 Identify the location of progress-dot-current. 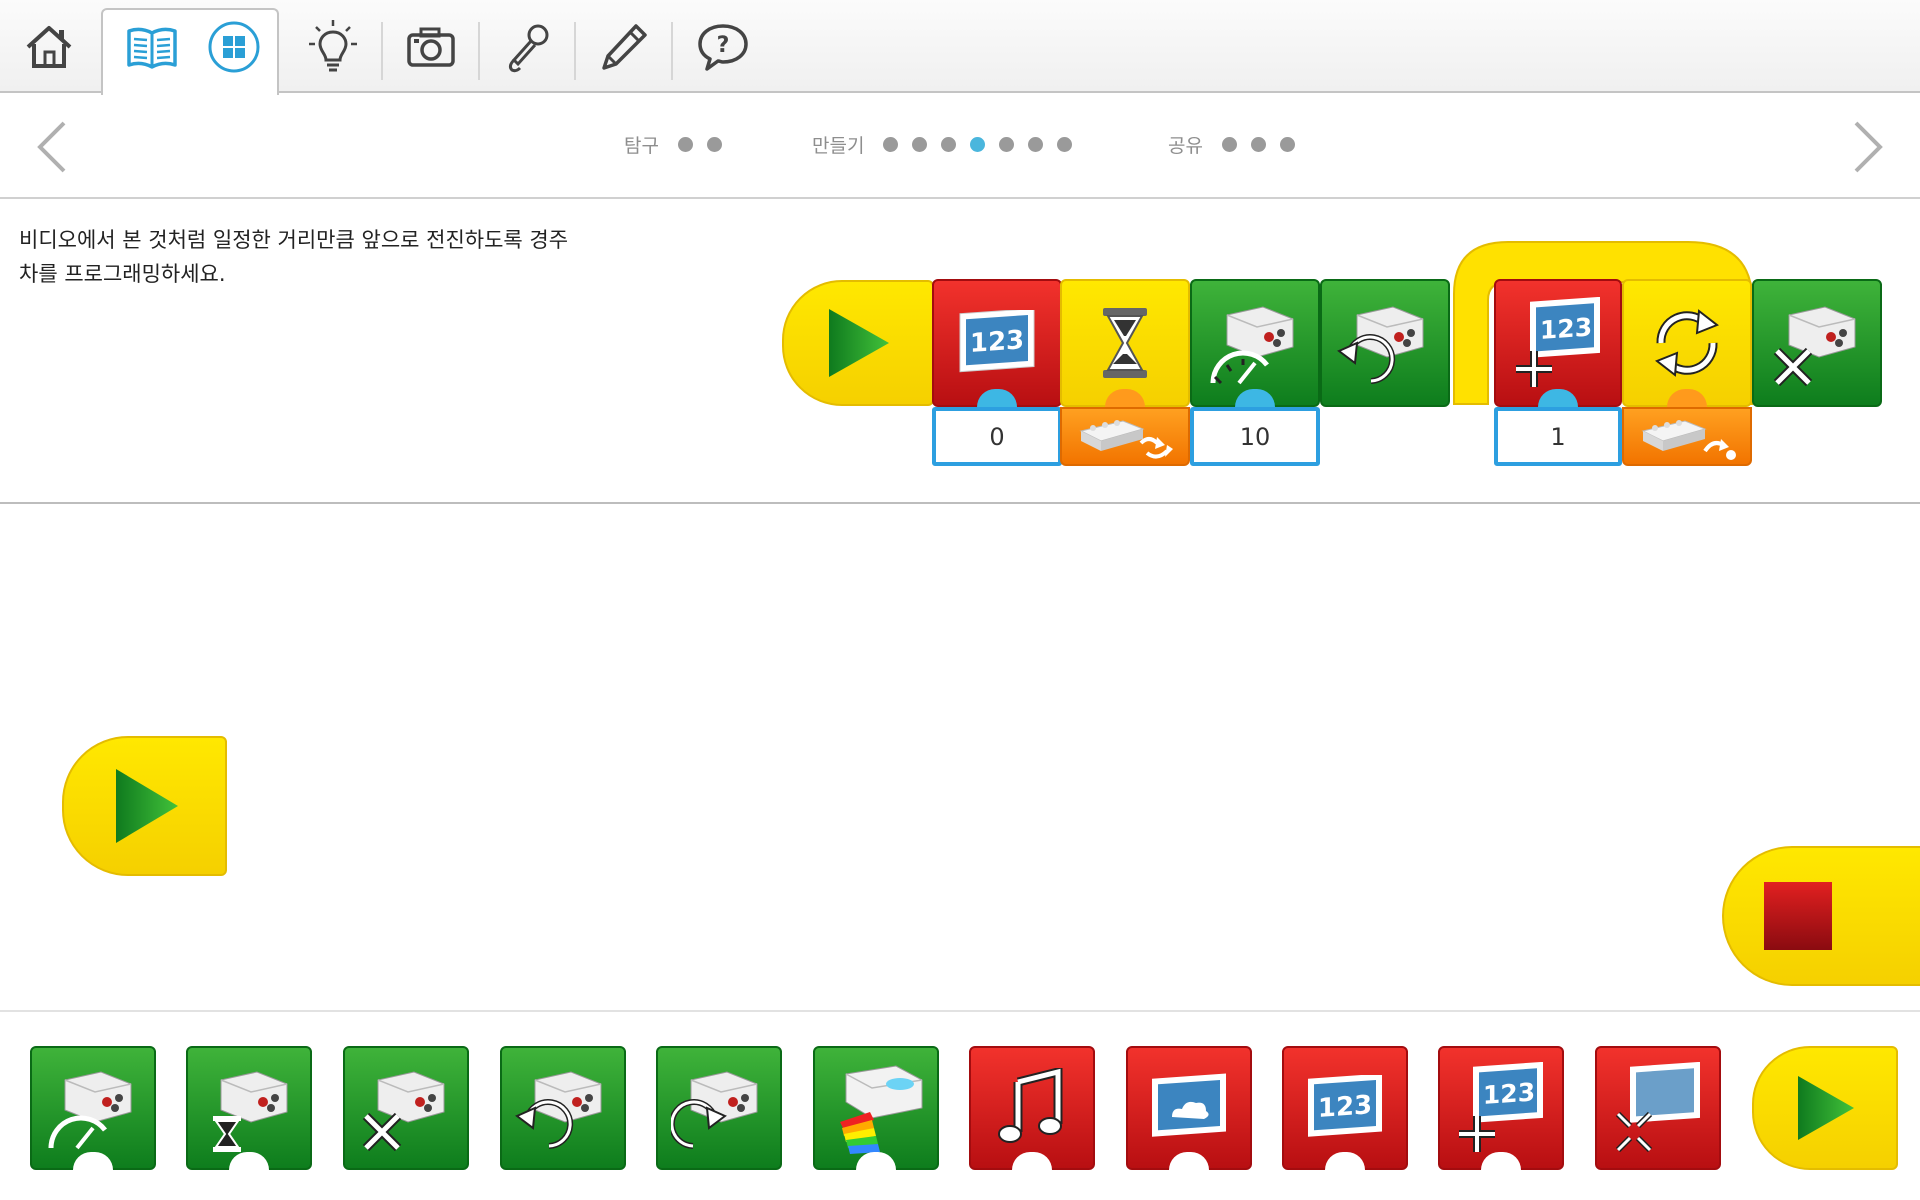
(978, 144).